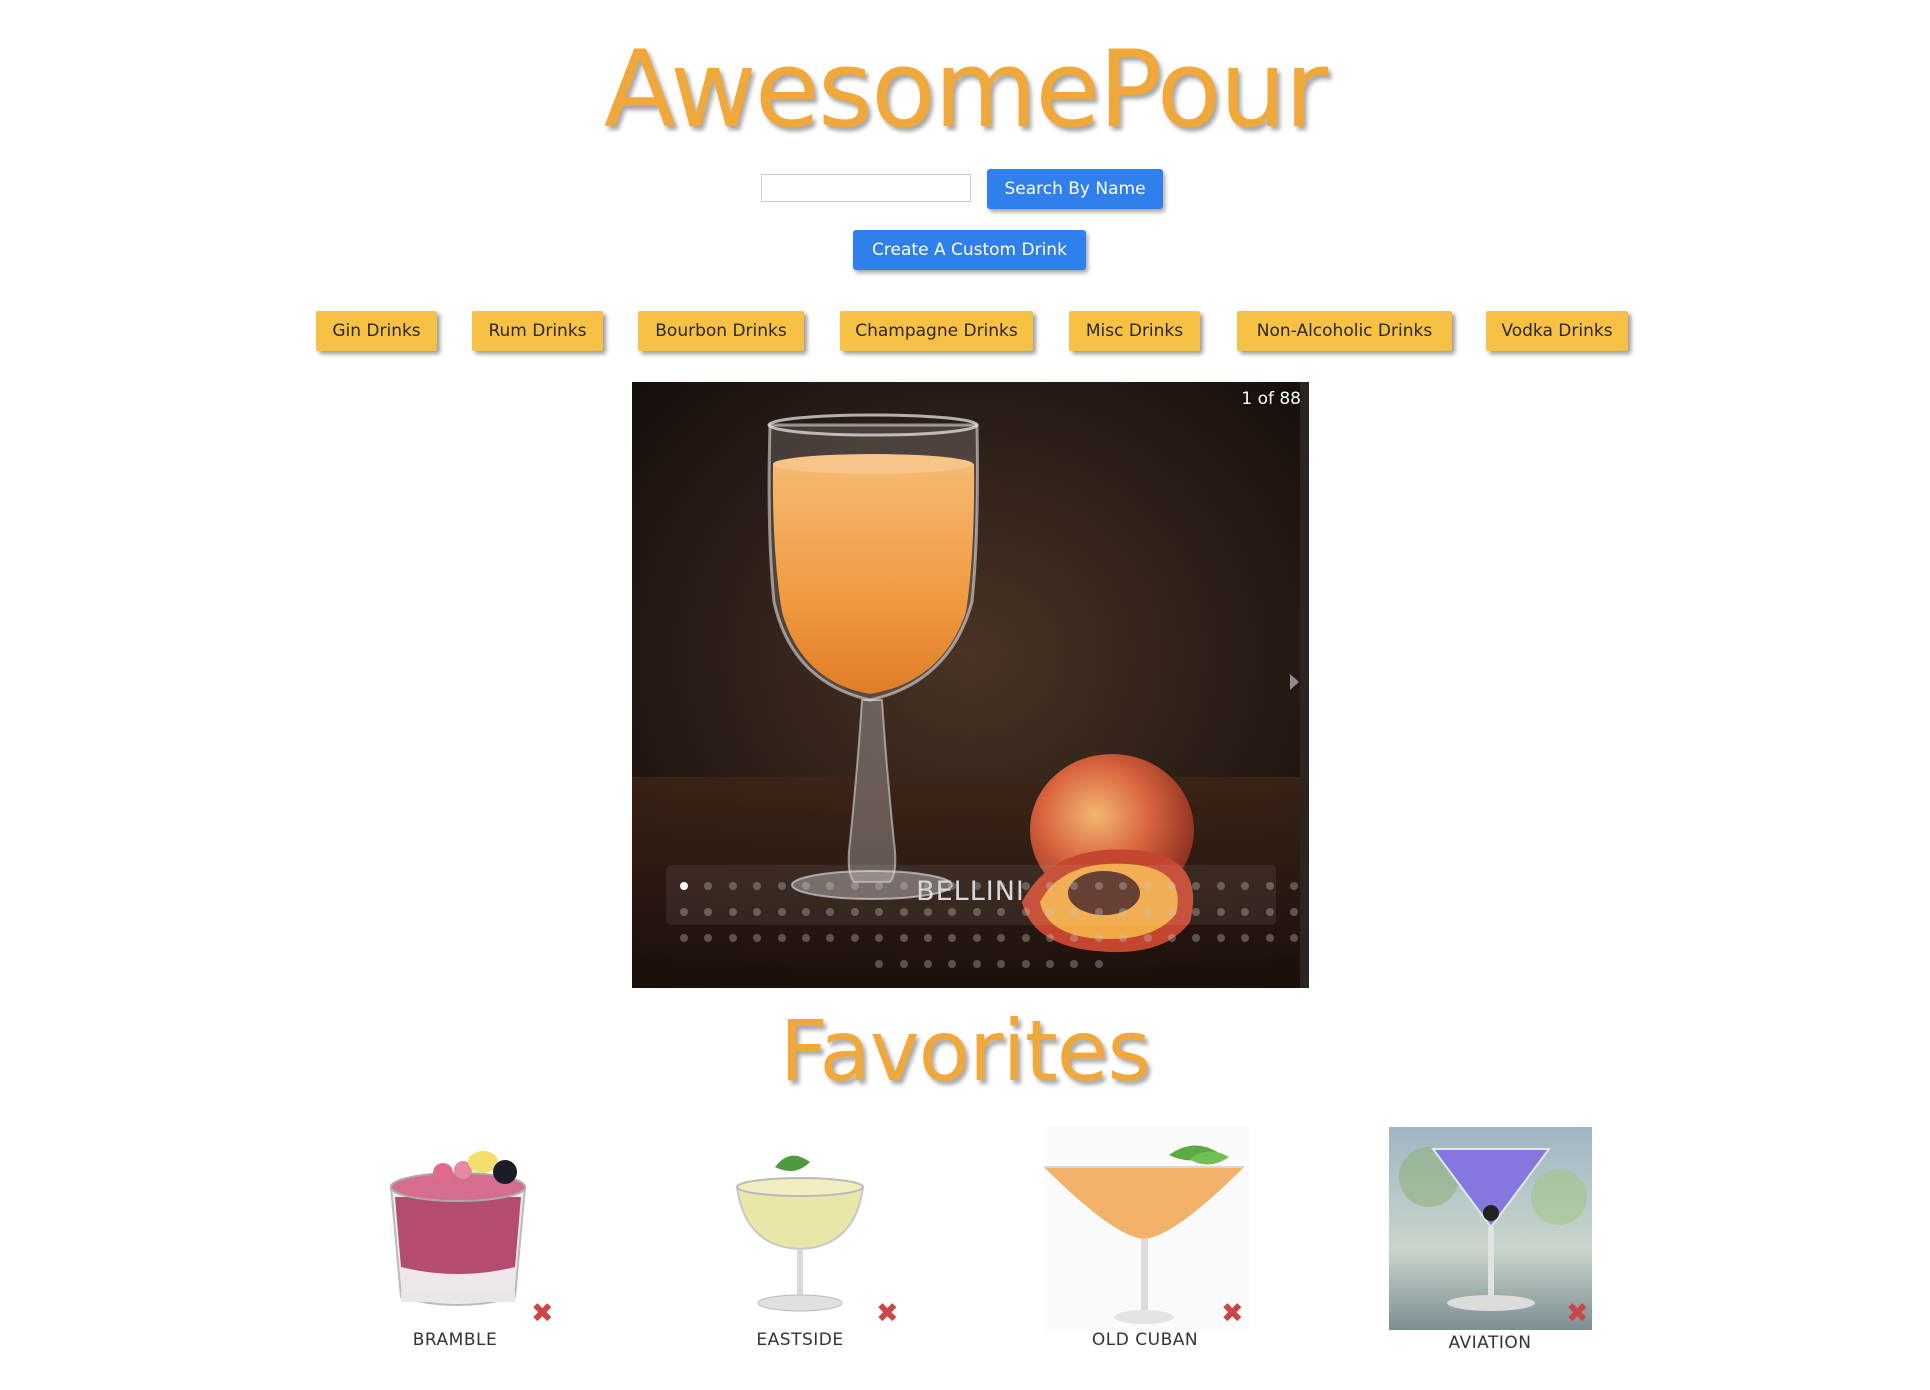  Describe the element at coordinates (1294, 682) in the screenshot. I see `chevron-right-icon` at that location.